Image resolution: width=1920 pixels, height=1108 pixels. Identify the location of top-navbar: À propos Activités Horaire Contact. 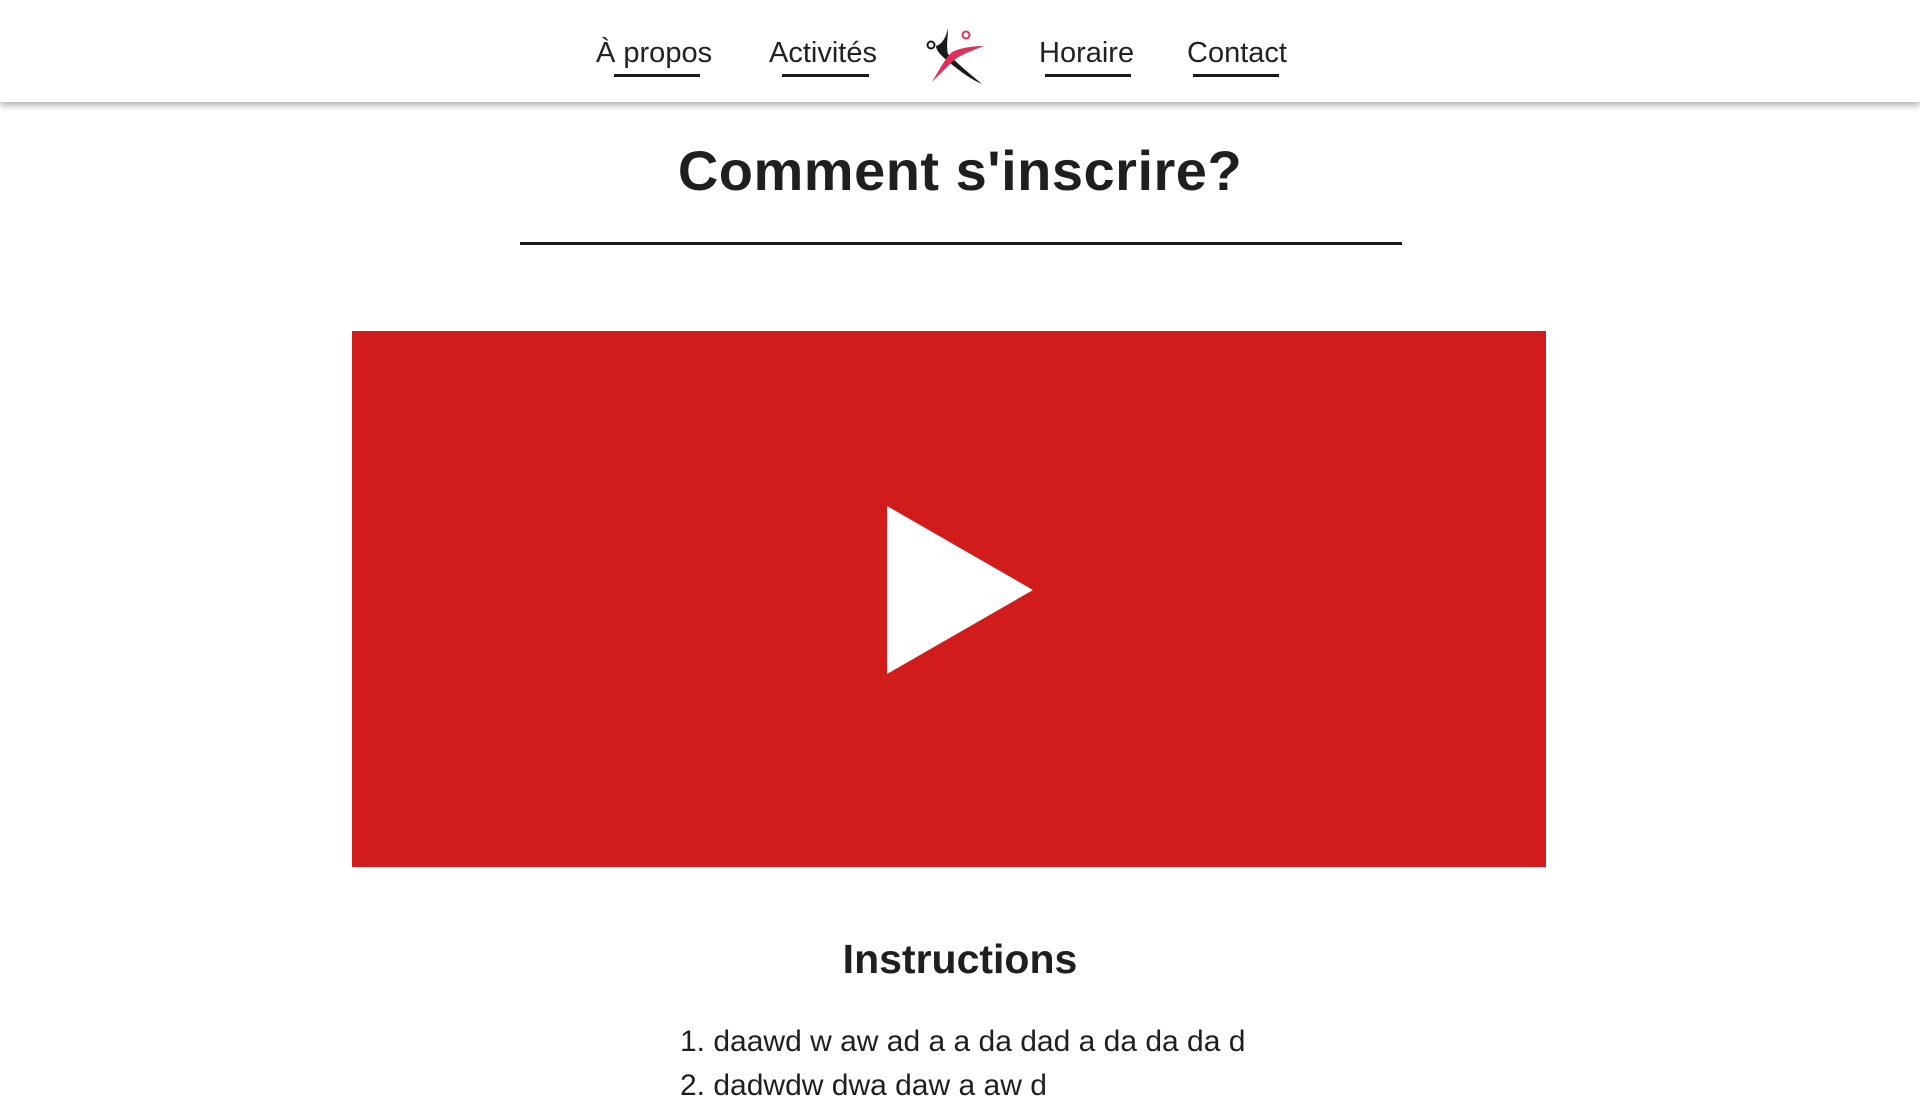
(960, 51).